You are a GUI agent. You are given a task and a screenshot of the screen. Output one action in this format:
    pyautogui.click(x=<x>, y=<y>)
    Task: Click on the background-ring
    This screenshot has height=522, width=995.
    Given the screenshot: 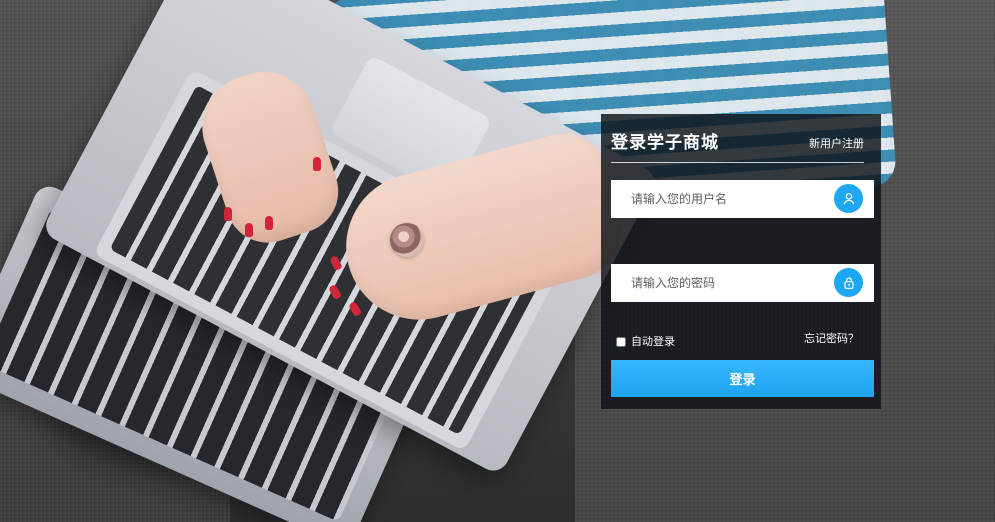 What is the action you would take?
    pyautogui.click(x=407, y=240)
    